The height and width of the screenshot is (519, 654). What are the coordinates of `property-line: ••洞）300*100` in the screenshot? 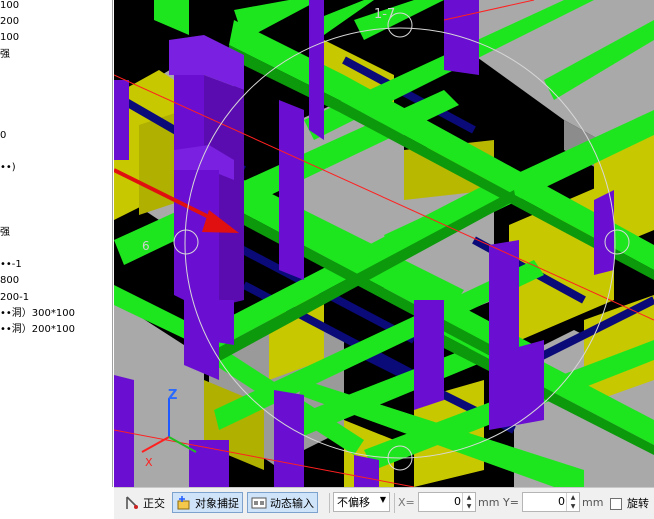 It's located at (37, 313).